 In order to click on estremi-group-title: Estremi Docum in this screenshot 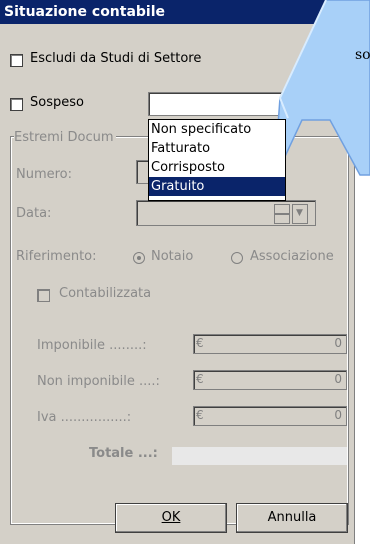, I will do `click(65, 137)`.